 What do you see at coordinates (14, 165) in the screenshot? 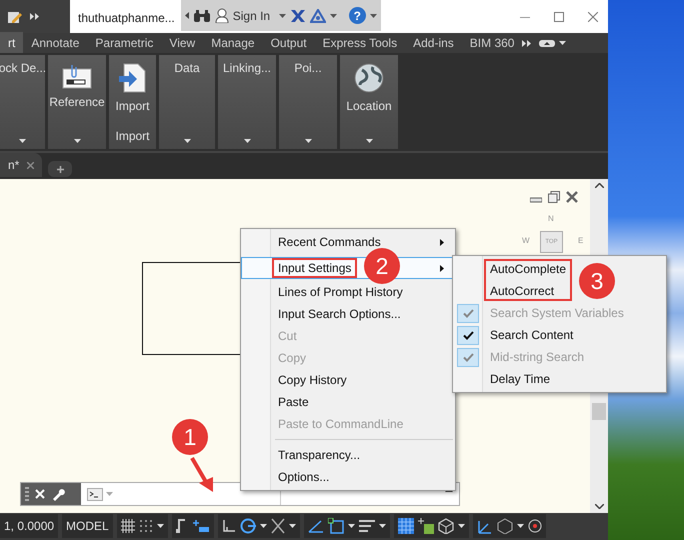
I see `tab-label: n*` at bounding box center [14, 165].